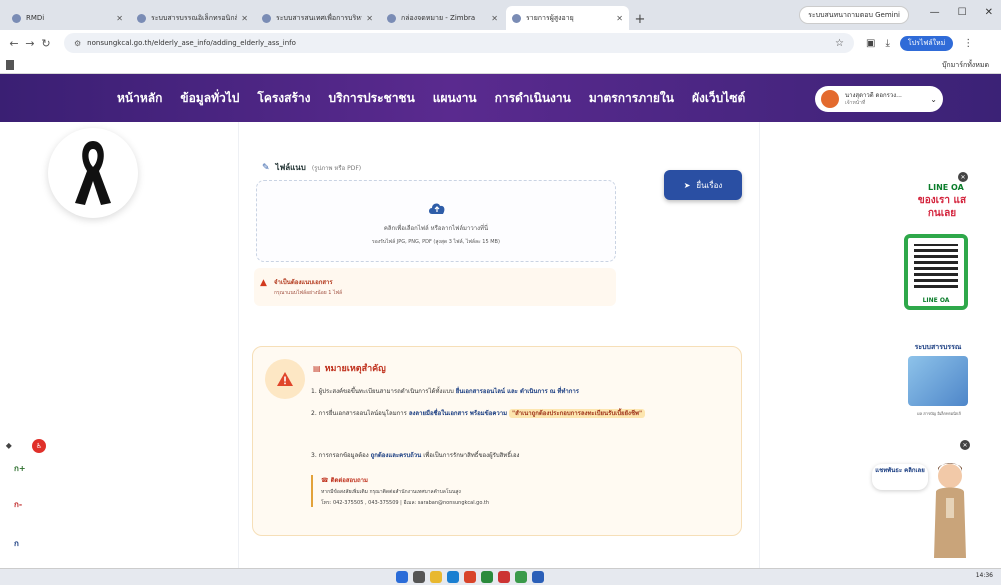 This screenshot has height=585, width=1001. I want to click on chat-bubble: แชทพันธะ คลิกเลย, so click(900, 477).